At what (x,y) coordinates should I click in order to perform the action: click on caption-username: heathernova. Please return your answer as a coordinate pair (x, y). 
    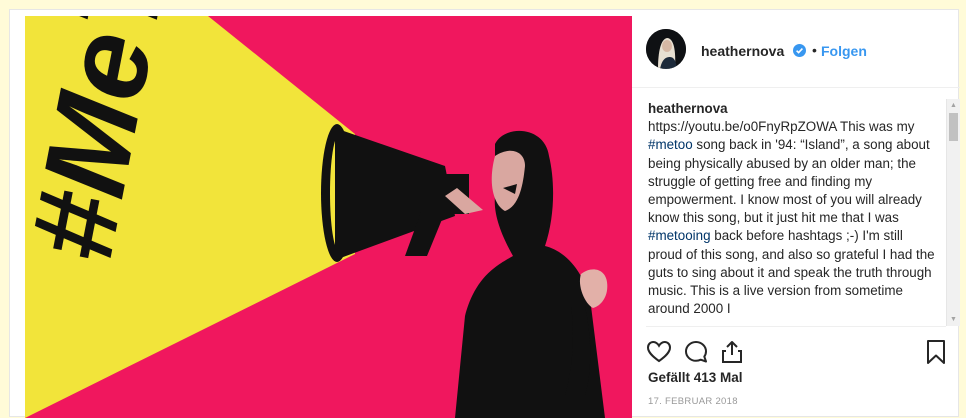
    Looking at the image, I should click on (793, 109).